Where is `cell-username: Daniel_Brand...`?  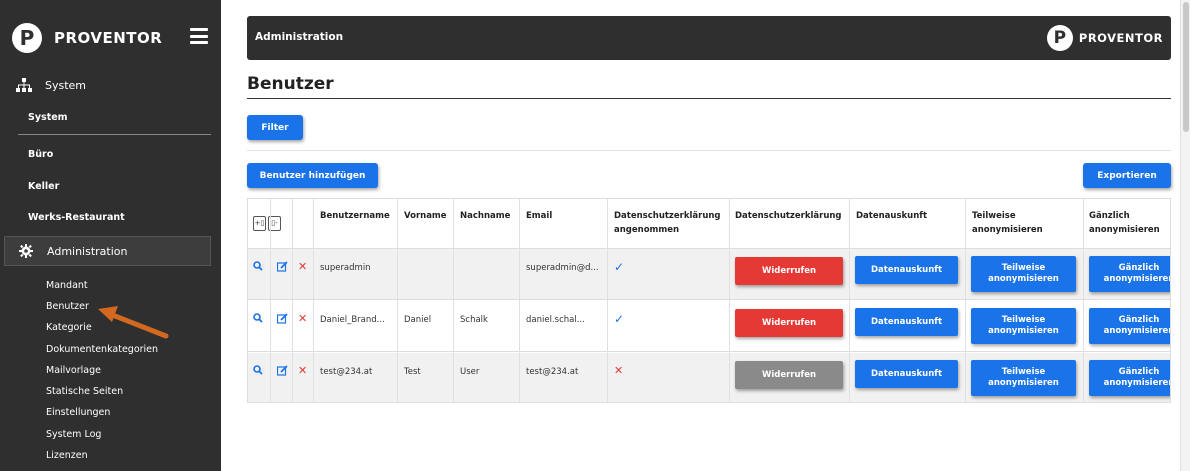
cell-username: Daniel_Brand... is located at coordinates (352, 320).